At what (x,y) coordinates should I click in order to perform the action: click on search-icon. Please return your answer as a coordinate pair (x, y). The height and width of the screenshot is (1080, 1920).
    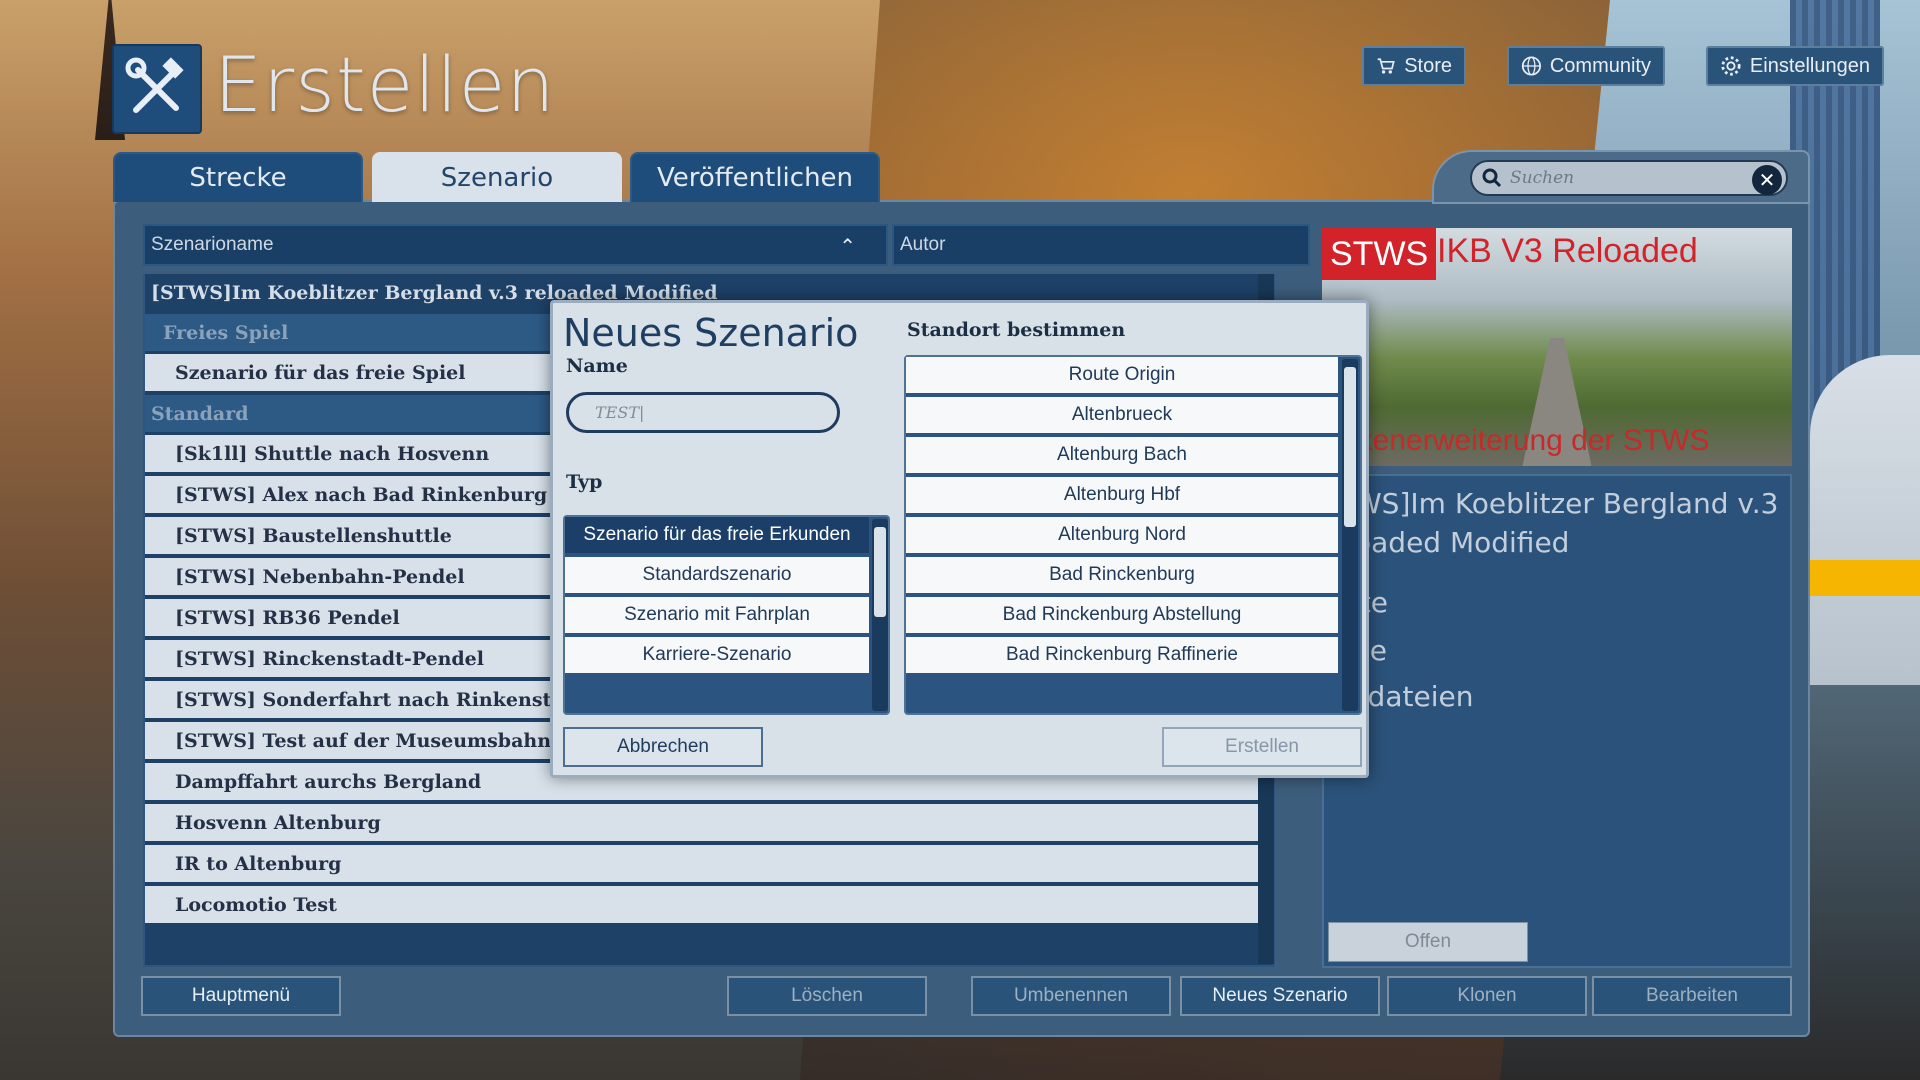
    Looking at the image, I should click on (1492, 178).